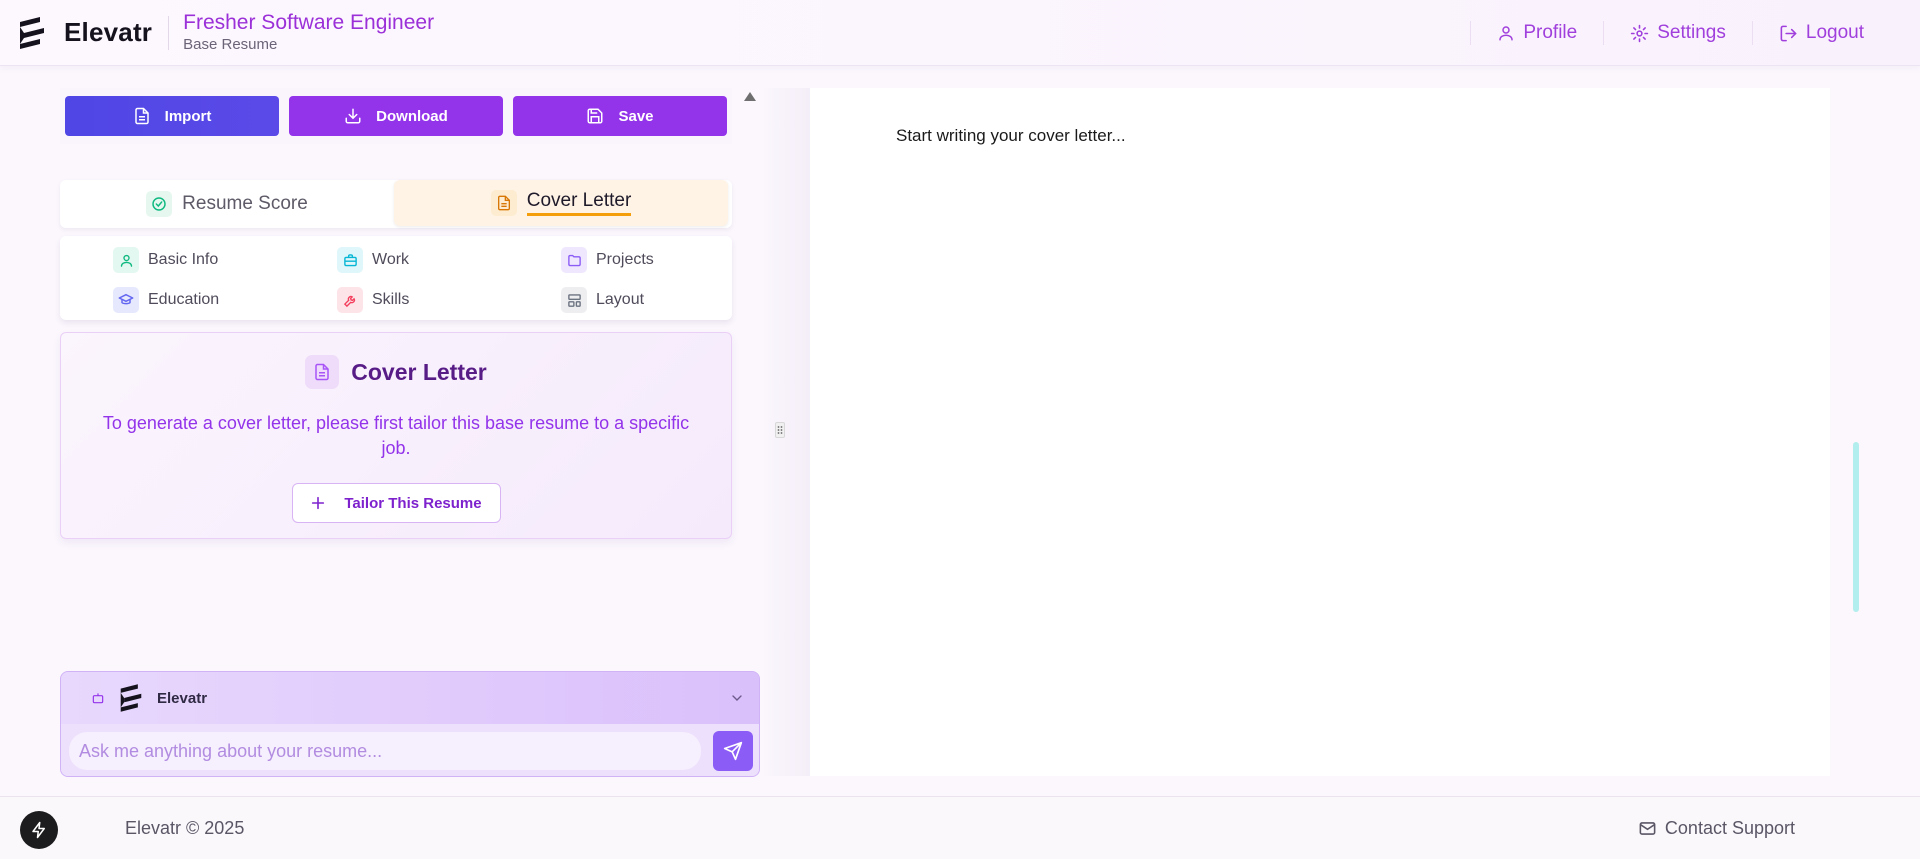 This screenshot has height=859, width=1920. I want to click on nav-settings: Settings, so click(1678, 33).